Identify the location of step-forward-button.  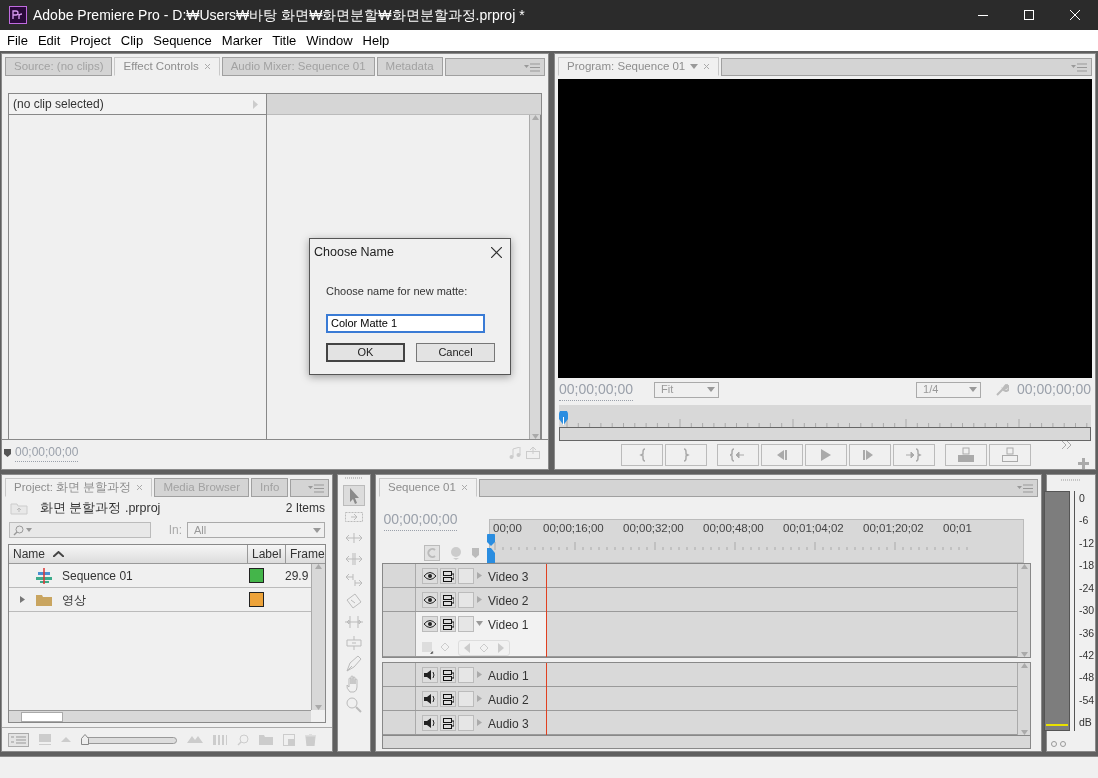
(870, 455).